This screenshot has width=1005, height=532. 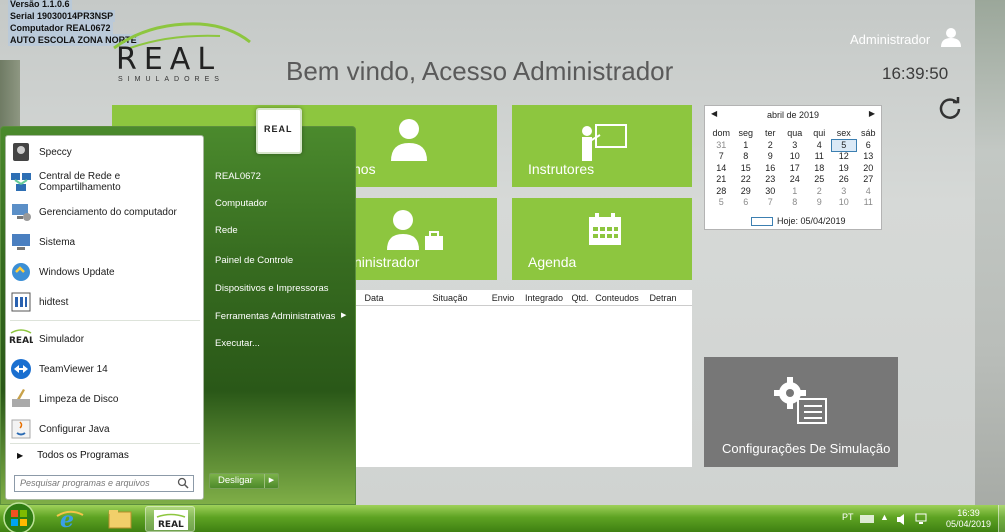 I want to click on grid-column-header: Qtd., so click(x=580, y=298).